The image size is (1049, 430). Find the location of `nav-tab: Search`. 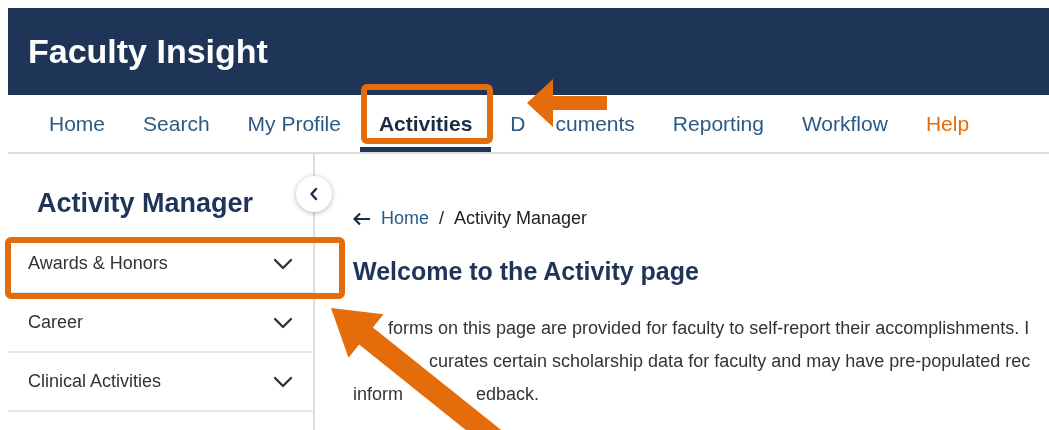

nav-tab: Search is located at coordinates (176, 123).